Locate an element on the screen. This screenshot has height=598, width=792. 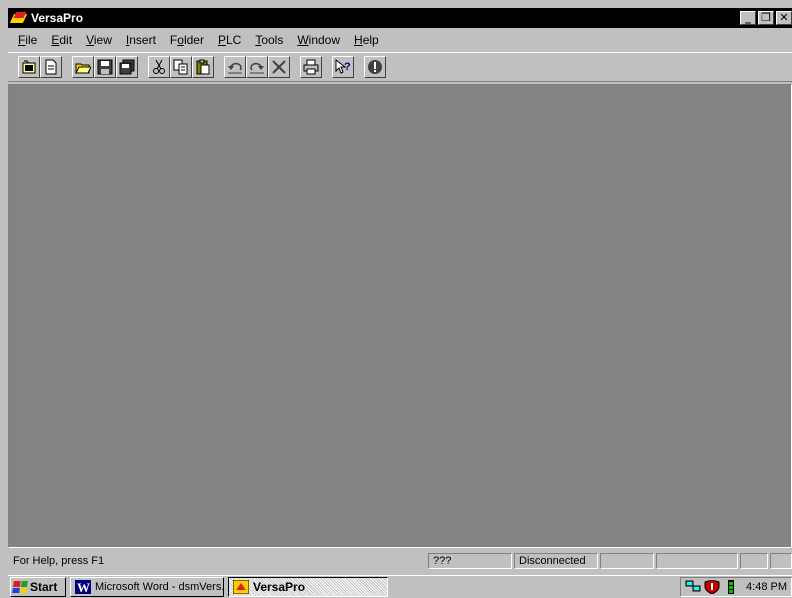
cut-icon is located at coordinates (159, 66).